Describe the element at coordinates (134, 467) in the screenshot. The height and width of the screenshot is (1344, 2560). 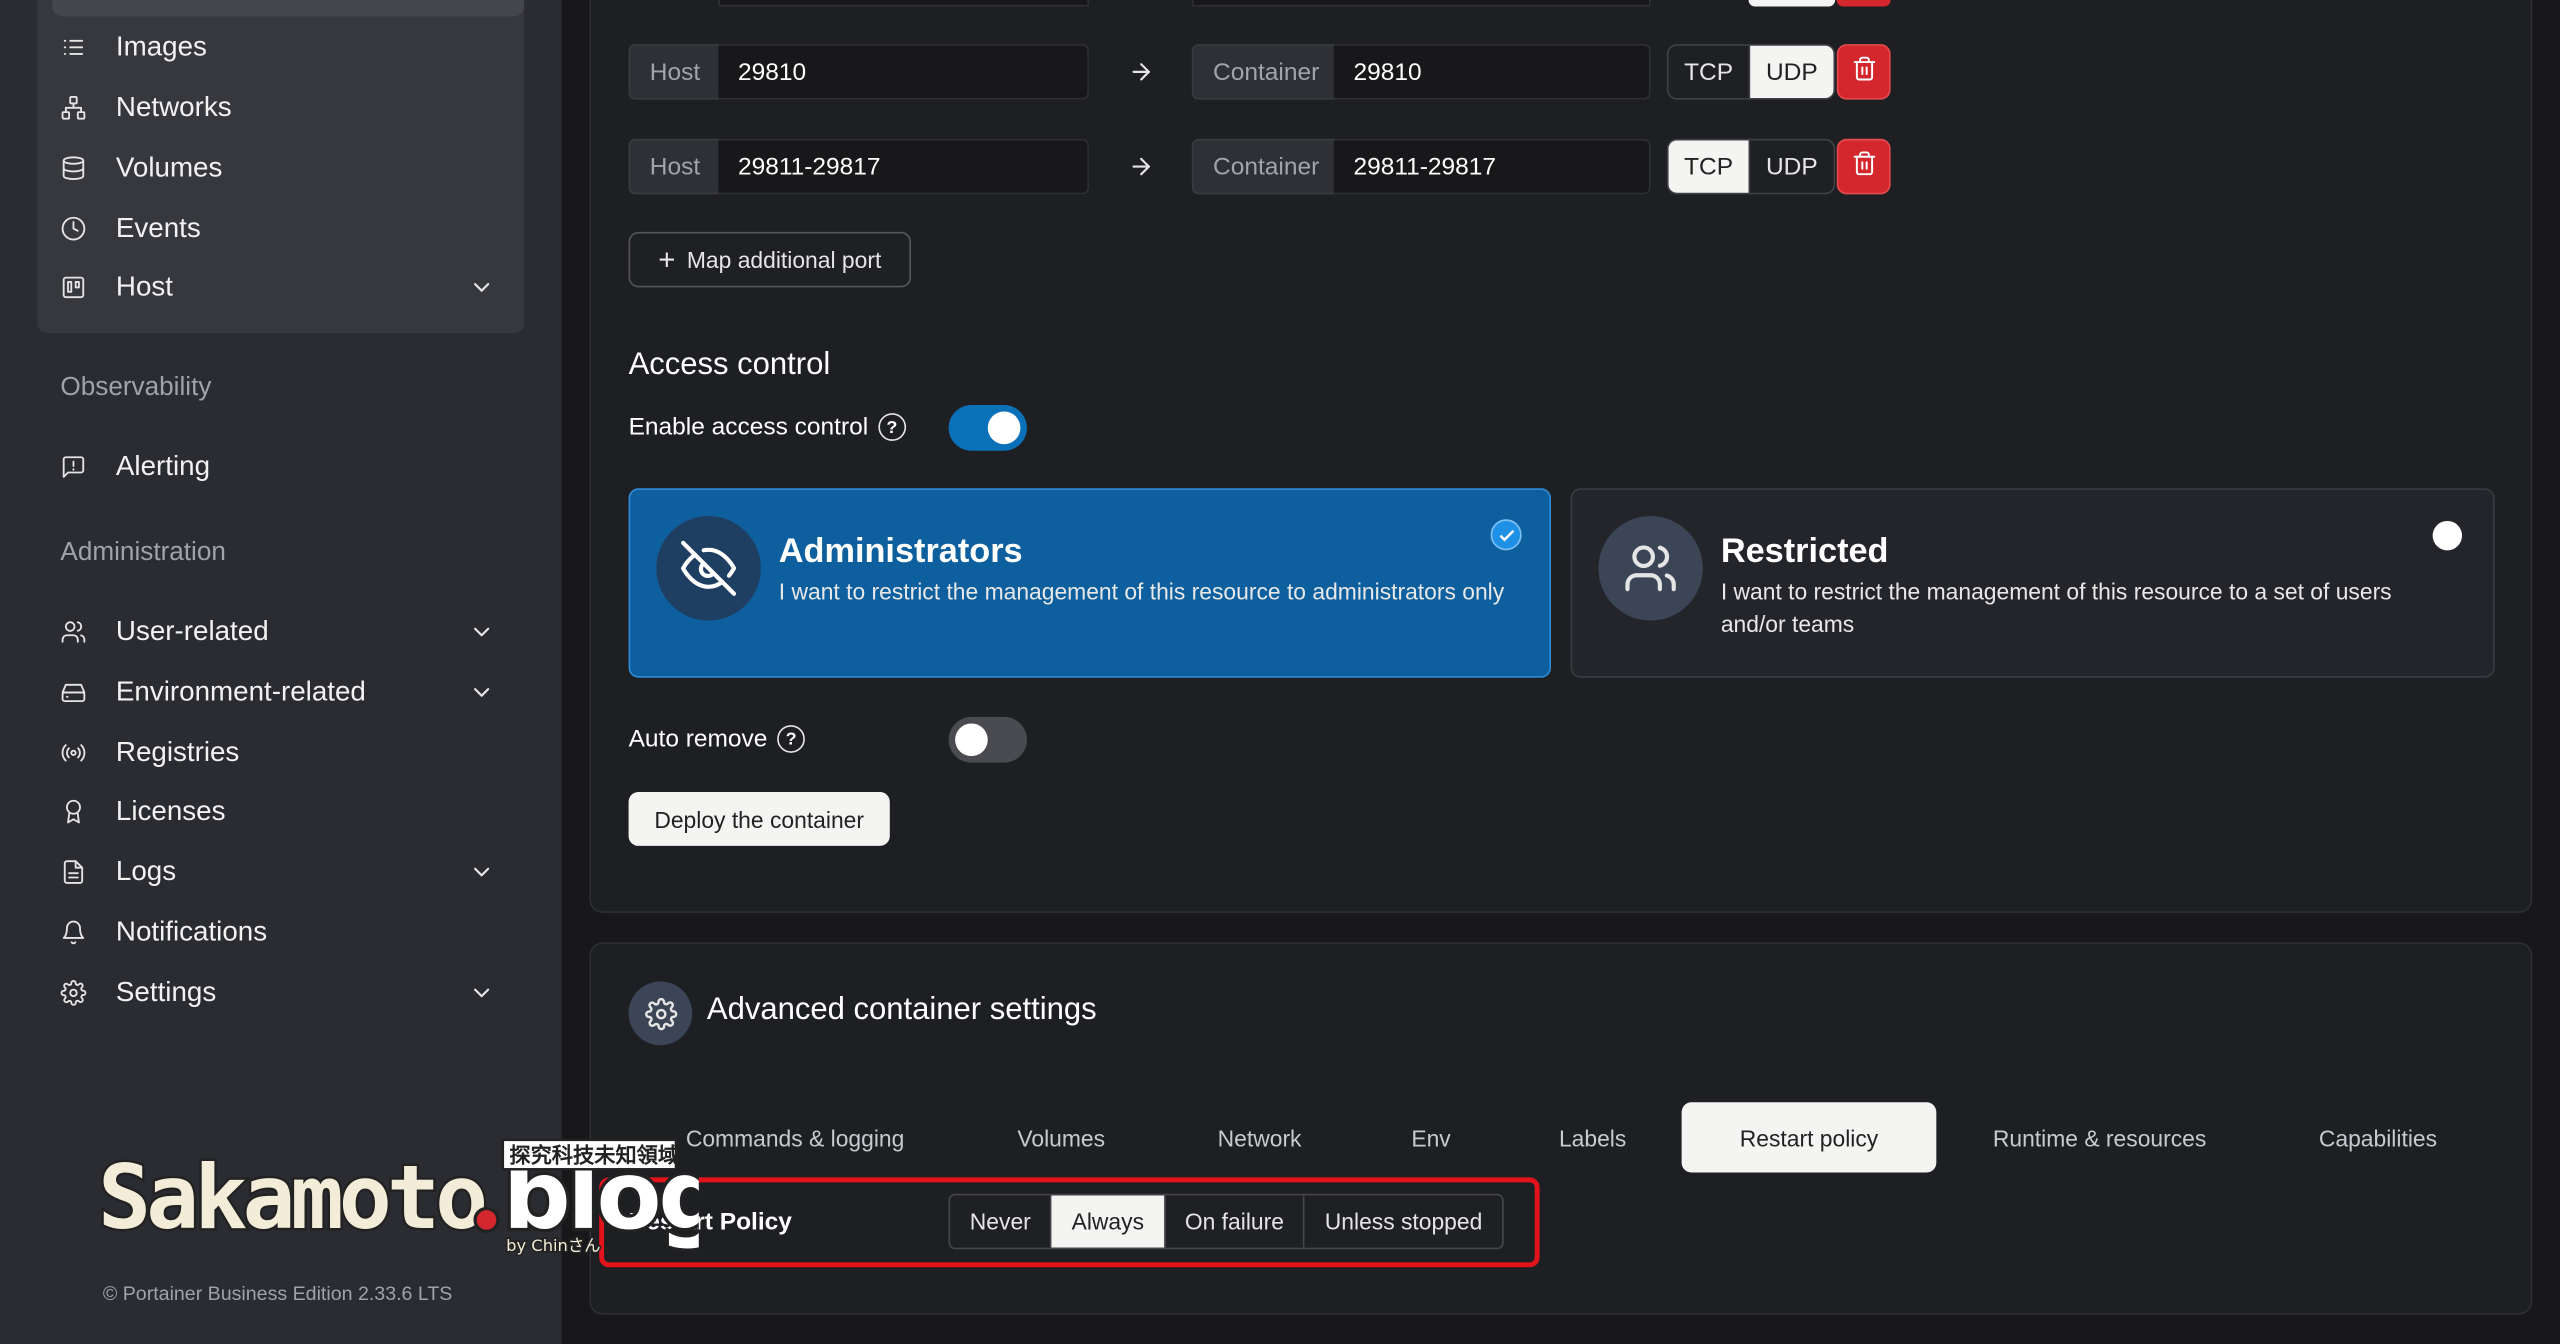
I see `sidebar-item-alerting: Alerting` at that location.